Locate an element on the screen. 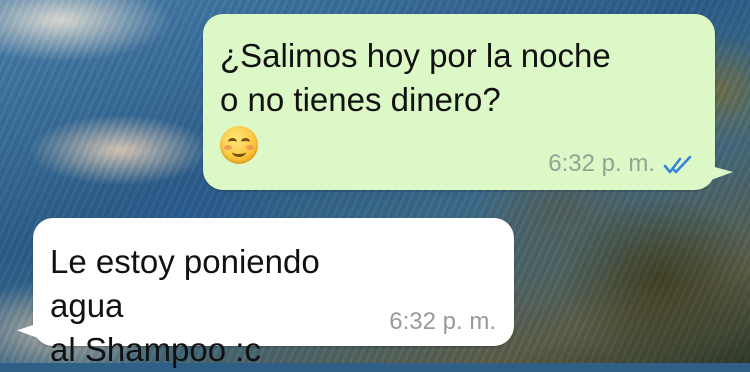 The height and width of the screenshot is (372, 750). outgoing-message-time: 6:32 p. m. is located at coordinates (601, 163).